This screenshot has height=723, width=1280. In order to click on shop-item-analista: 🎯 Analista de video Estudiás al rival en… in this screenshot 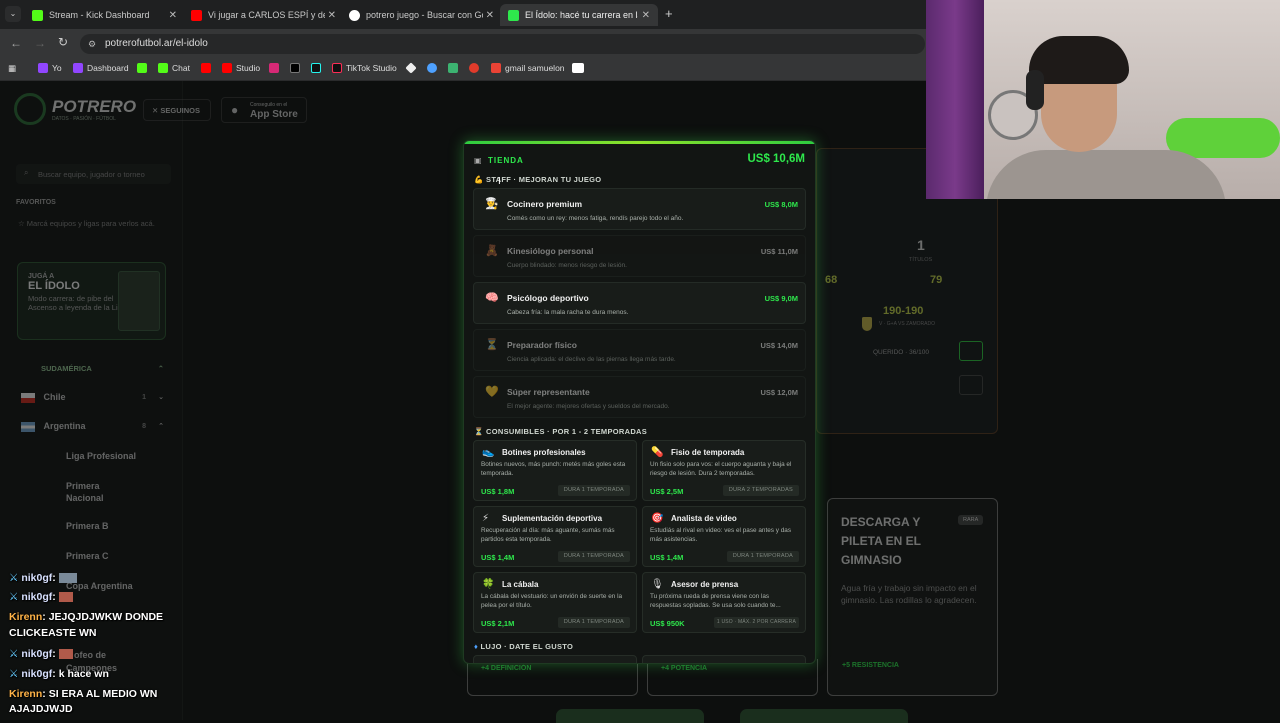, I will do `click(724, 536)`.